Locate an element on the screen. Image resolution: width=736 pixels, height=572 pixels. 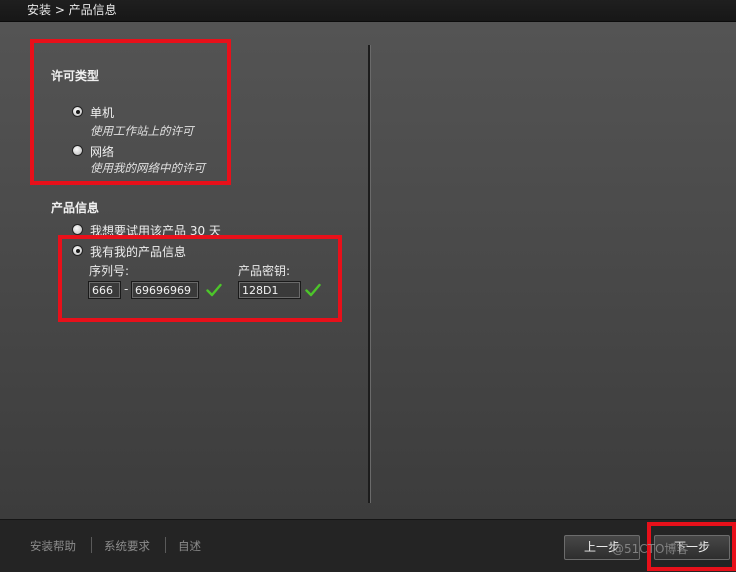
watermark: @51CTO博客 is located at coordinates (650, 549).